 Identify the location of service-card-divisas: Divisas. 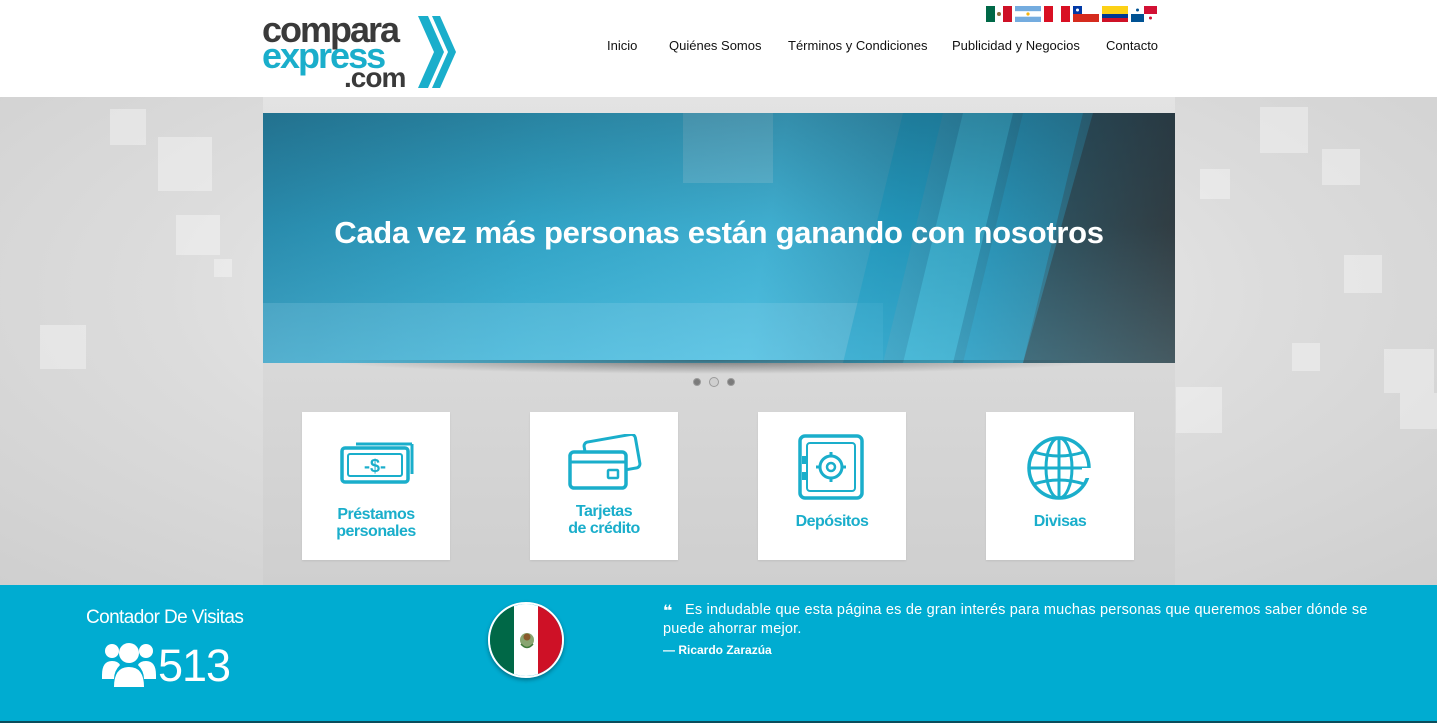
(1060, 486).